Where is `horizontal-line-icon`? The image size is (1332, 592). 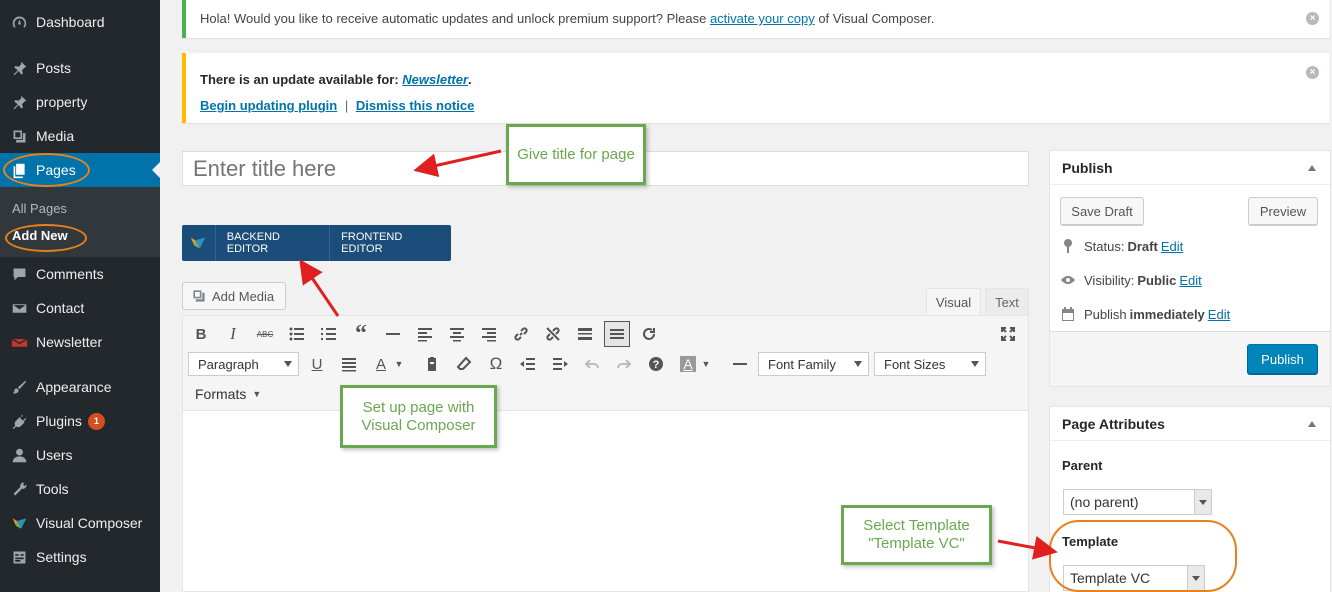 horizontal-line-icon is located at coordinates (393, 334).